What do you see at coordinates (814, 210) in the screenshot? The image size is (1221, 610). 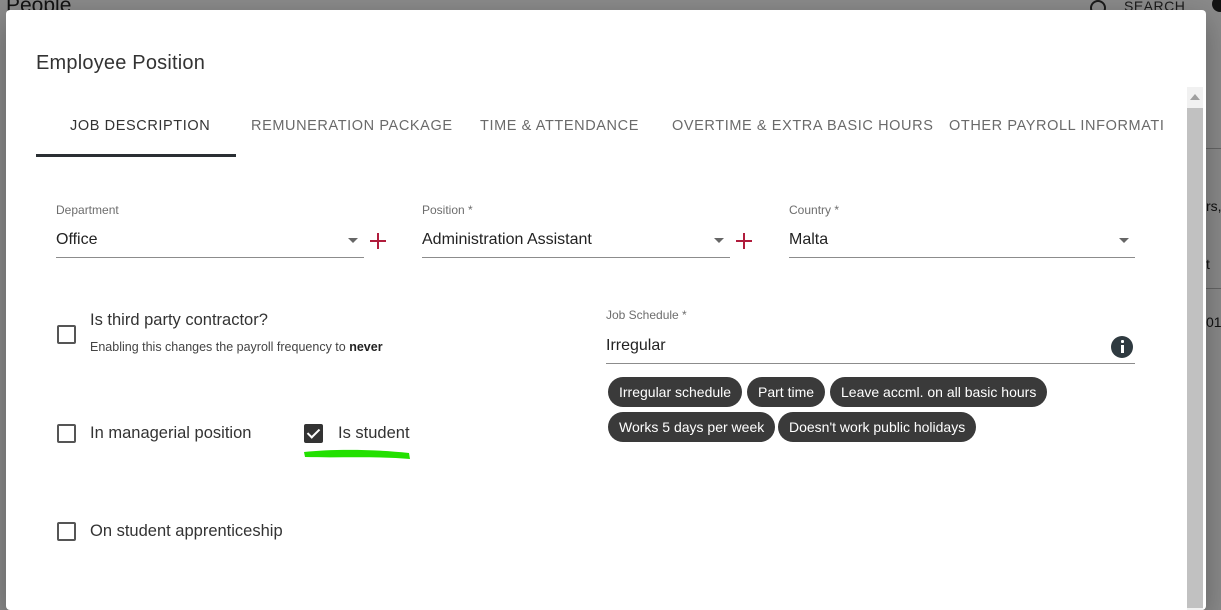 I see `country-label: Country *` at bounding box center [814, 210].